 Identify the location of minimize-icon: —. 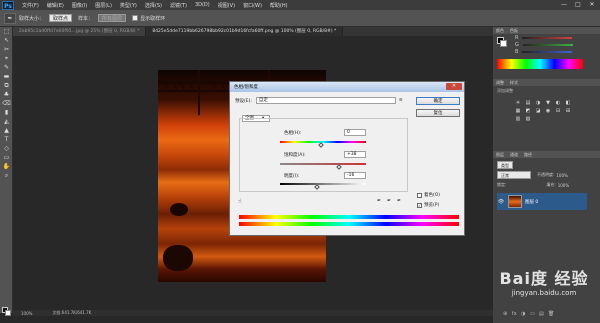
(564, 5).